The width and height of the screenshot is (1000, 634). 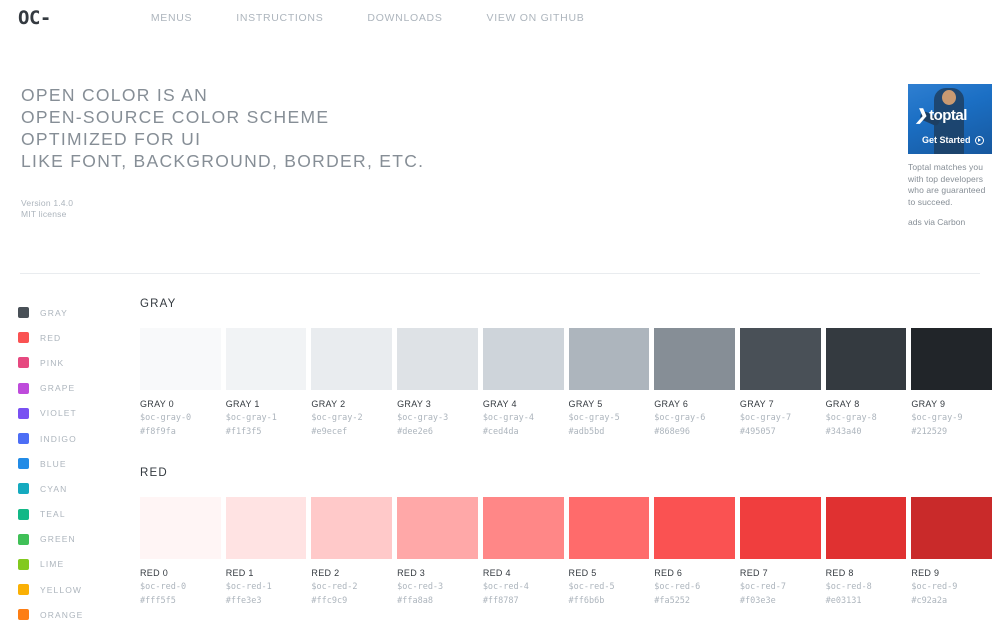 What do you see at coordinates (328, 404) in the screenshot?
I see `swatch-name: GRAY 2` at bounding box center [328, 404].